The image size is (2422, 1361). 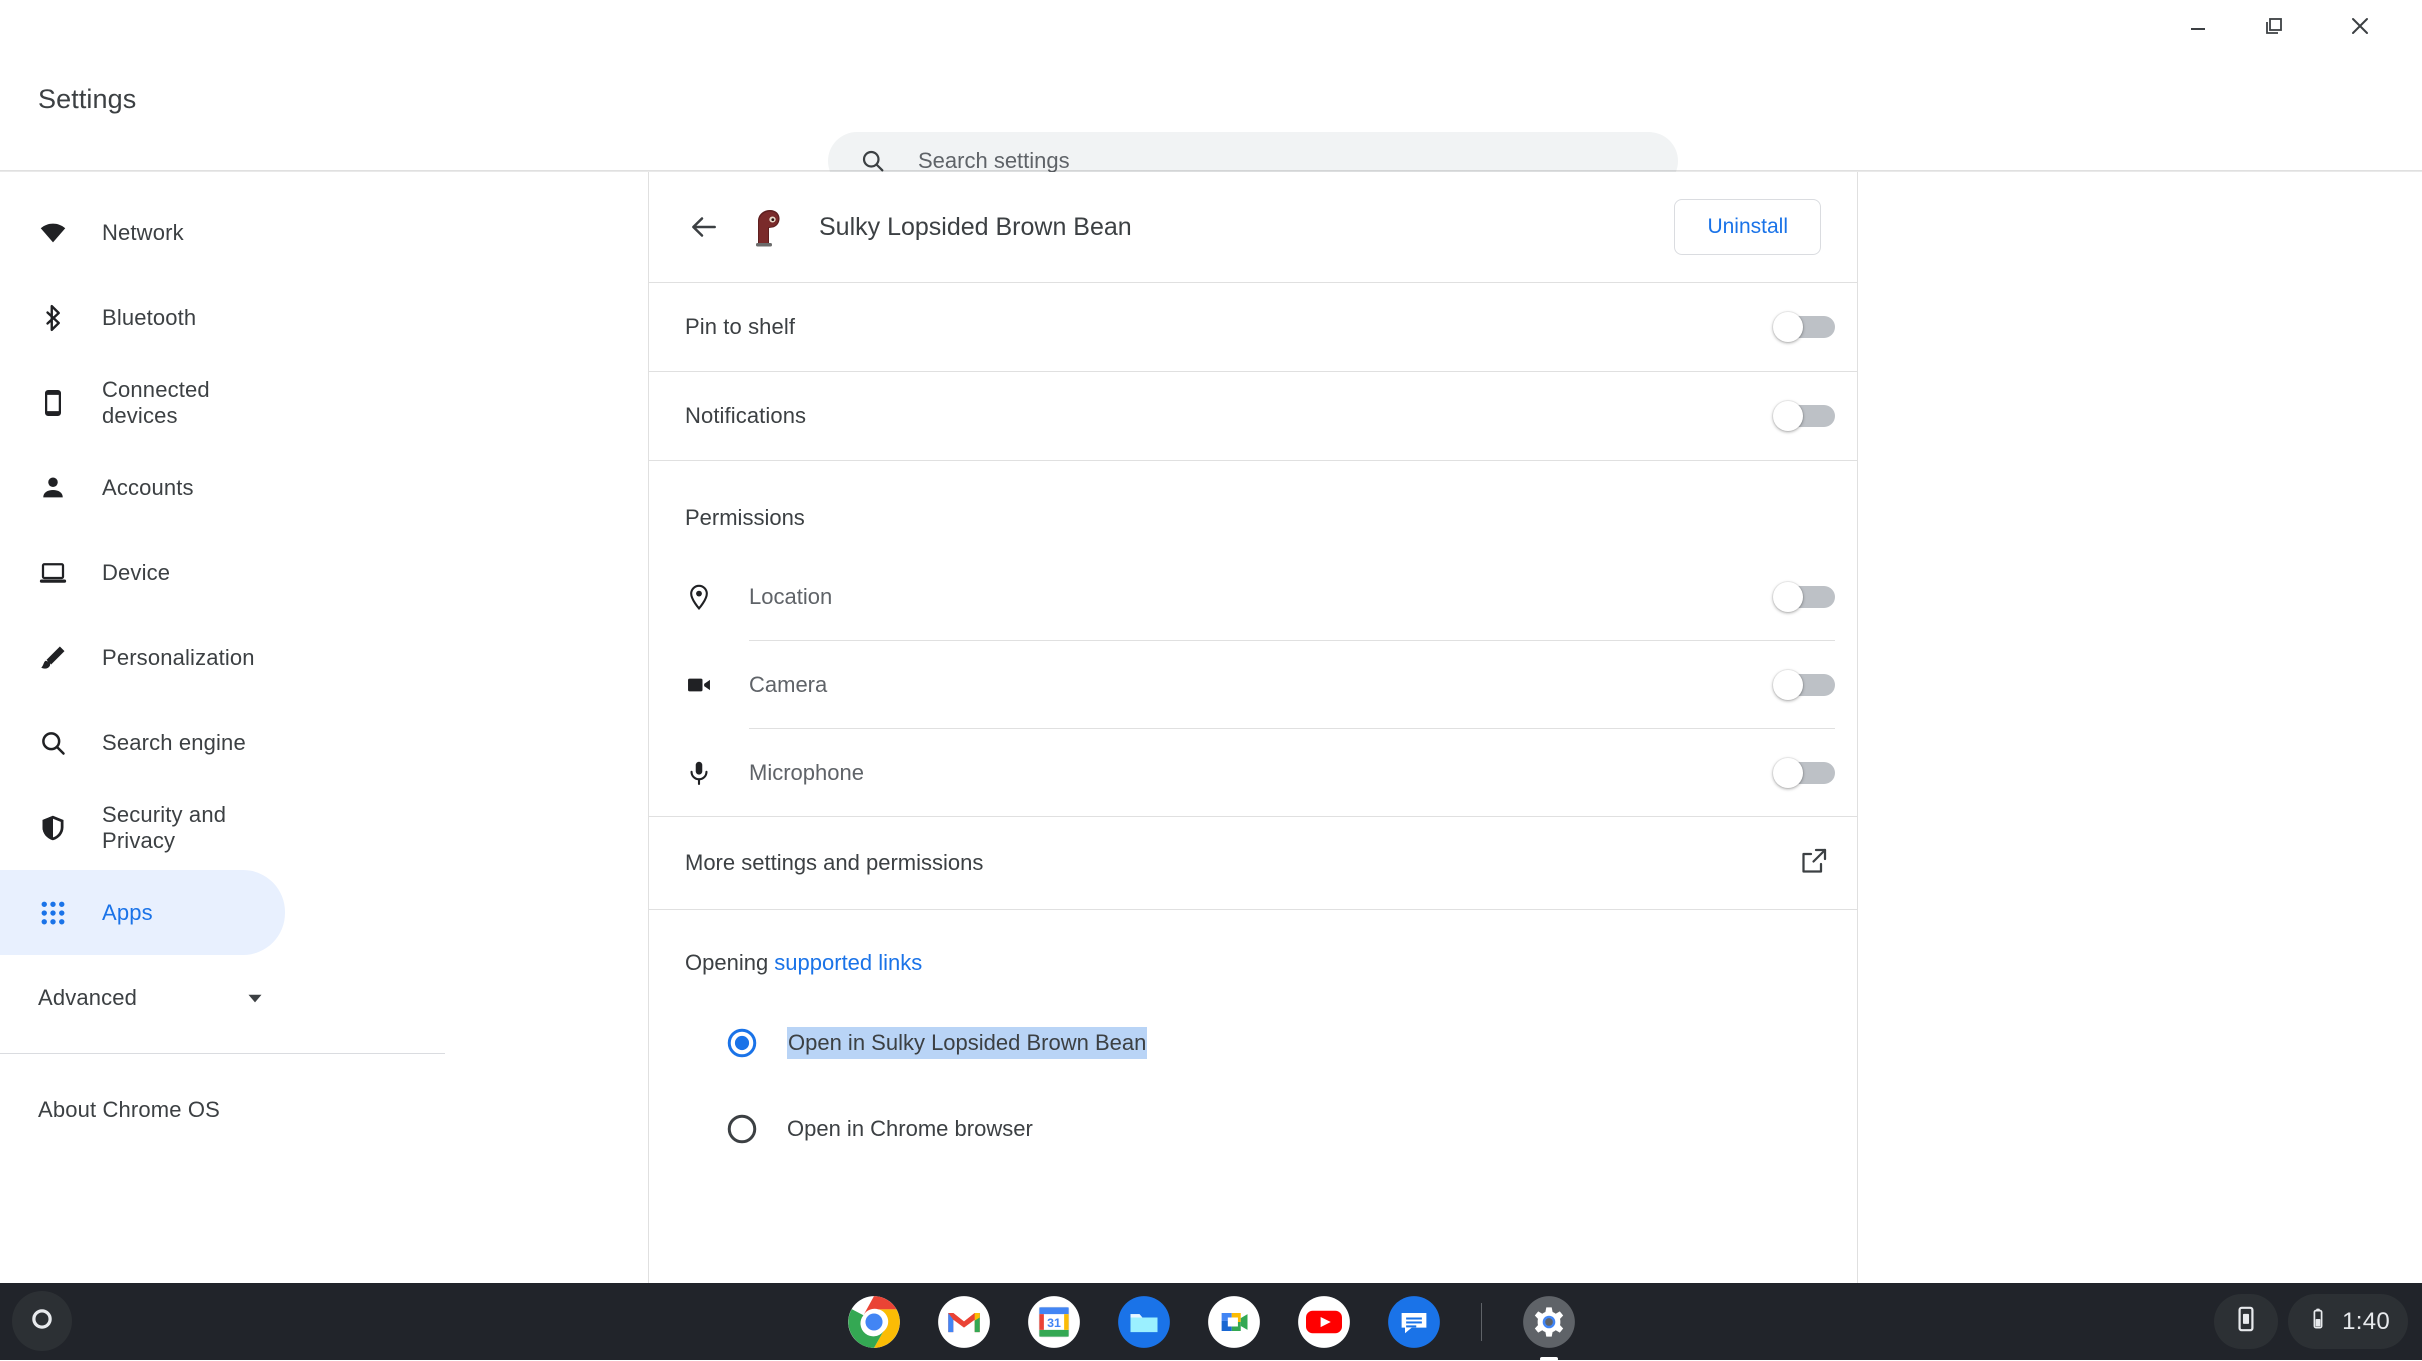 I want to click on clock-battery-button: 1:40, so click(x=2348, y=1321).